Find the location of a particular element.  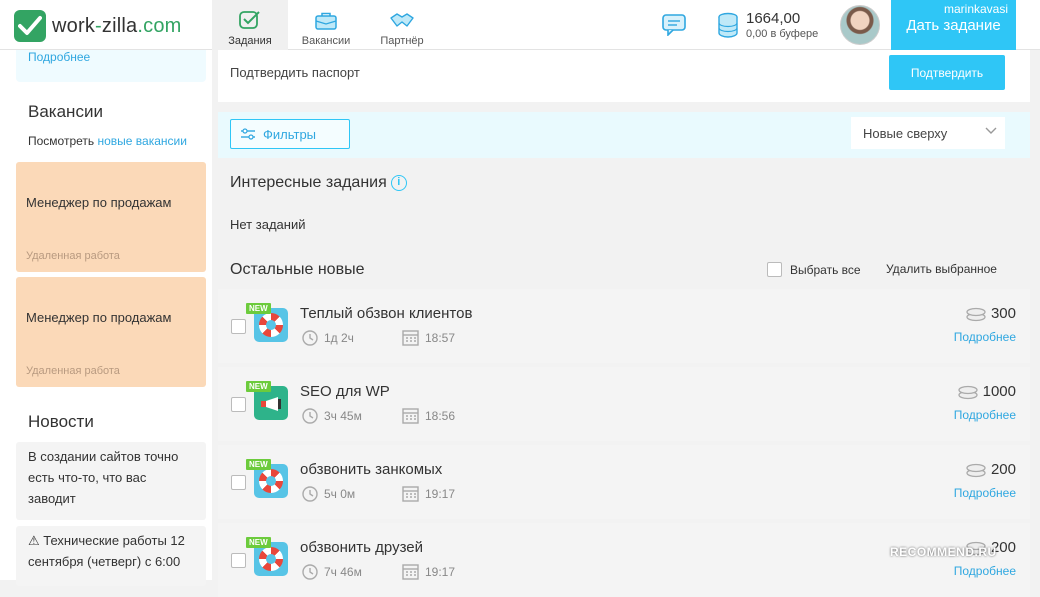

logo: work-zilla.com is located at coordinates (98, 26).